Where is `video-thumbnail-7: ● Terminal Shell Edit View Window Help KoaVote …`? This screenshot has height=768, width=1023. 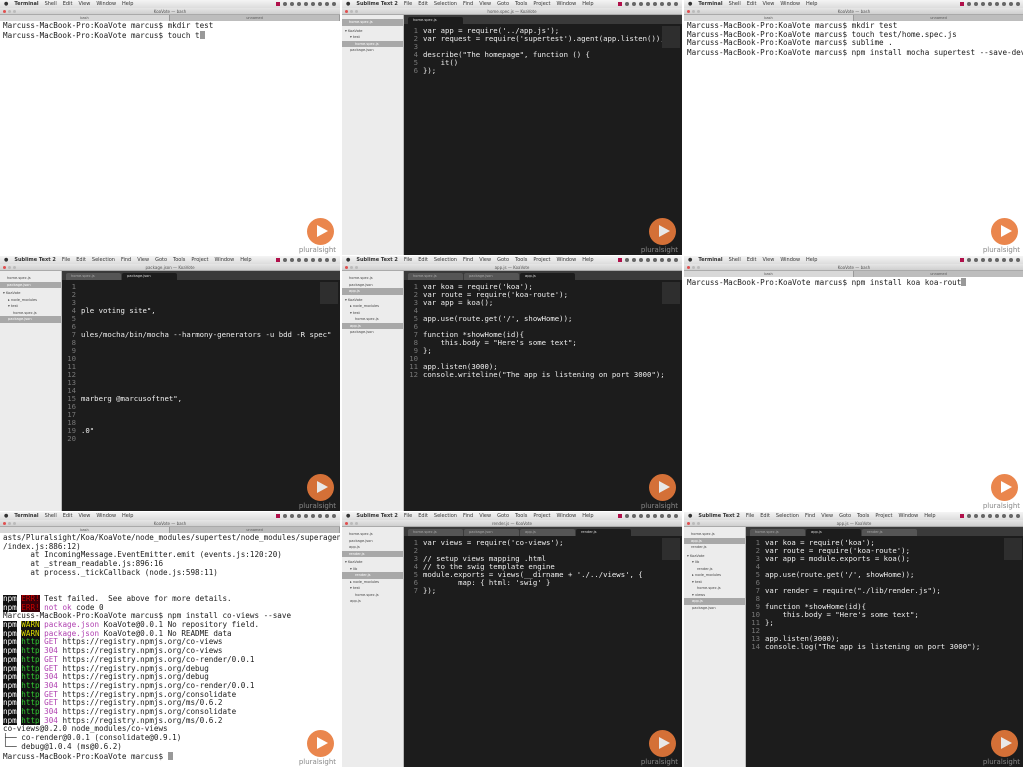
video-thumbnail-7: ● Terminal Shell Edit View Window Help KoaVote … is located at coordinates (170, 639).